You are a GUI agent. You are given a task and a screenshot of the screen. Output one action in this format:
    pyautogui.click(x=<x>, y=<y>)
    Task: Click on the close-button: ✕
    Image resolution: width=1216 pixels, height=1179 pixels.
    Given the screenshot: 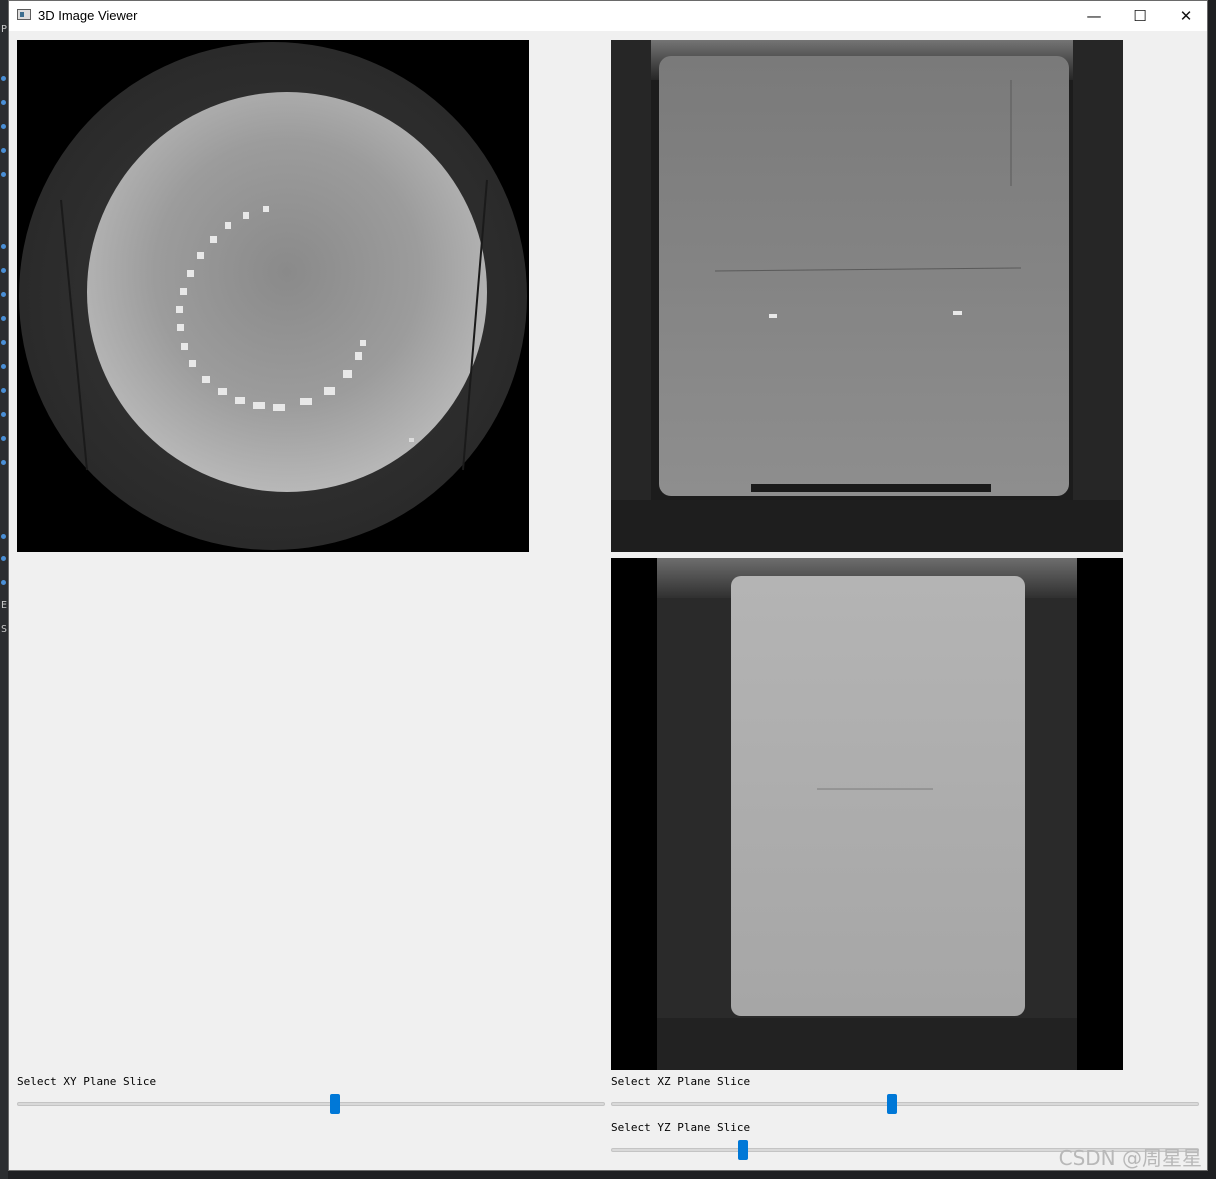 What is the action you would take?
    pyautogui.click(x=1186, y=16)
    